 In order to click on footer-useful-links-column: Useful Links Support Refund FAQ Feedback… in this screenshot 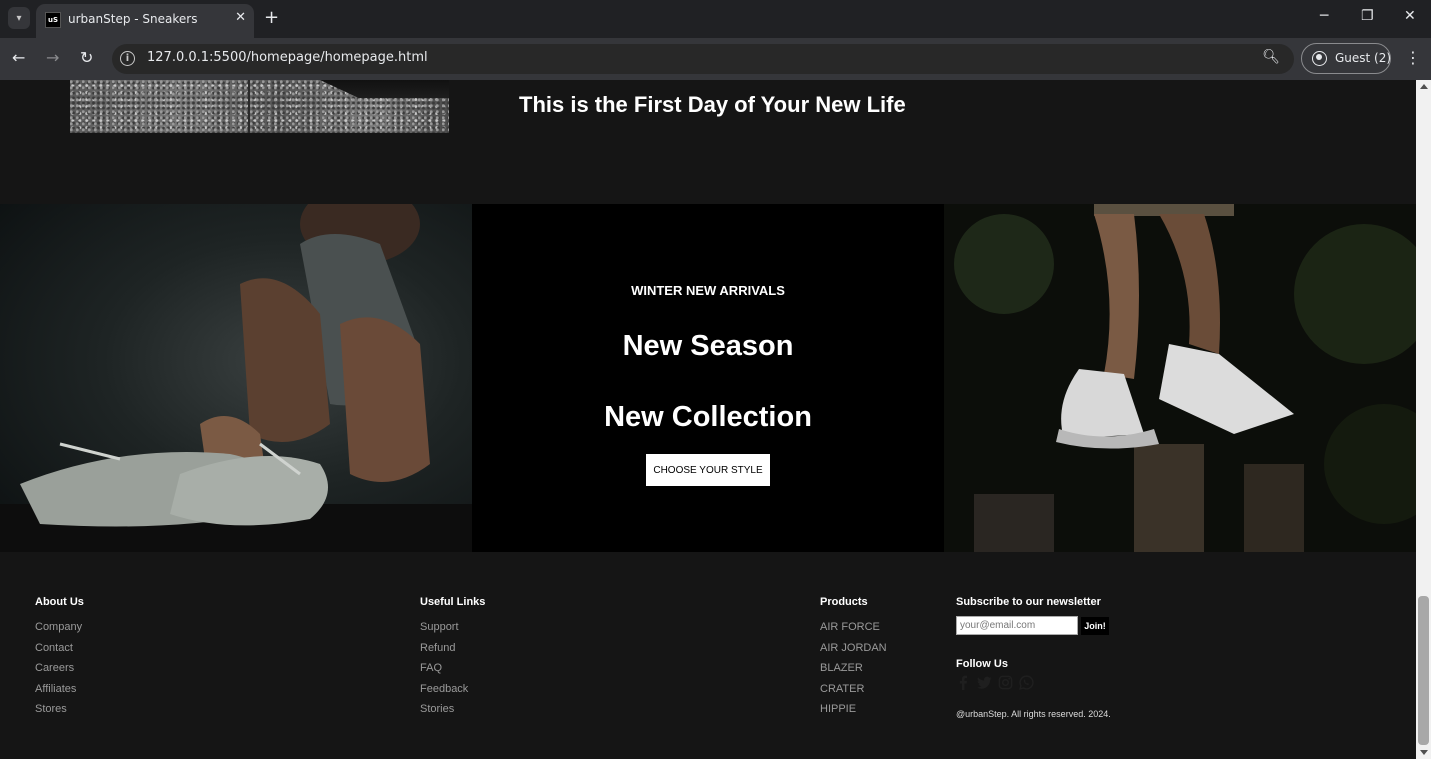, I will do `click(452, 660)`.